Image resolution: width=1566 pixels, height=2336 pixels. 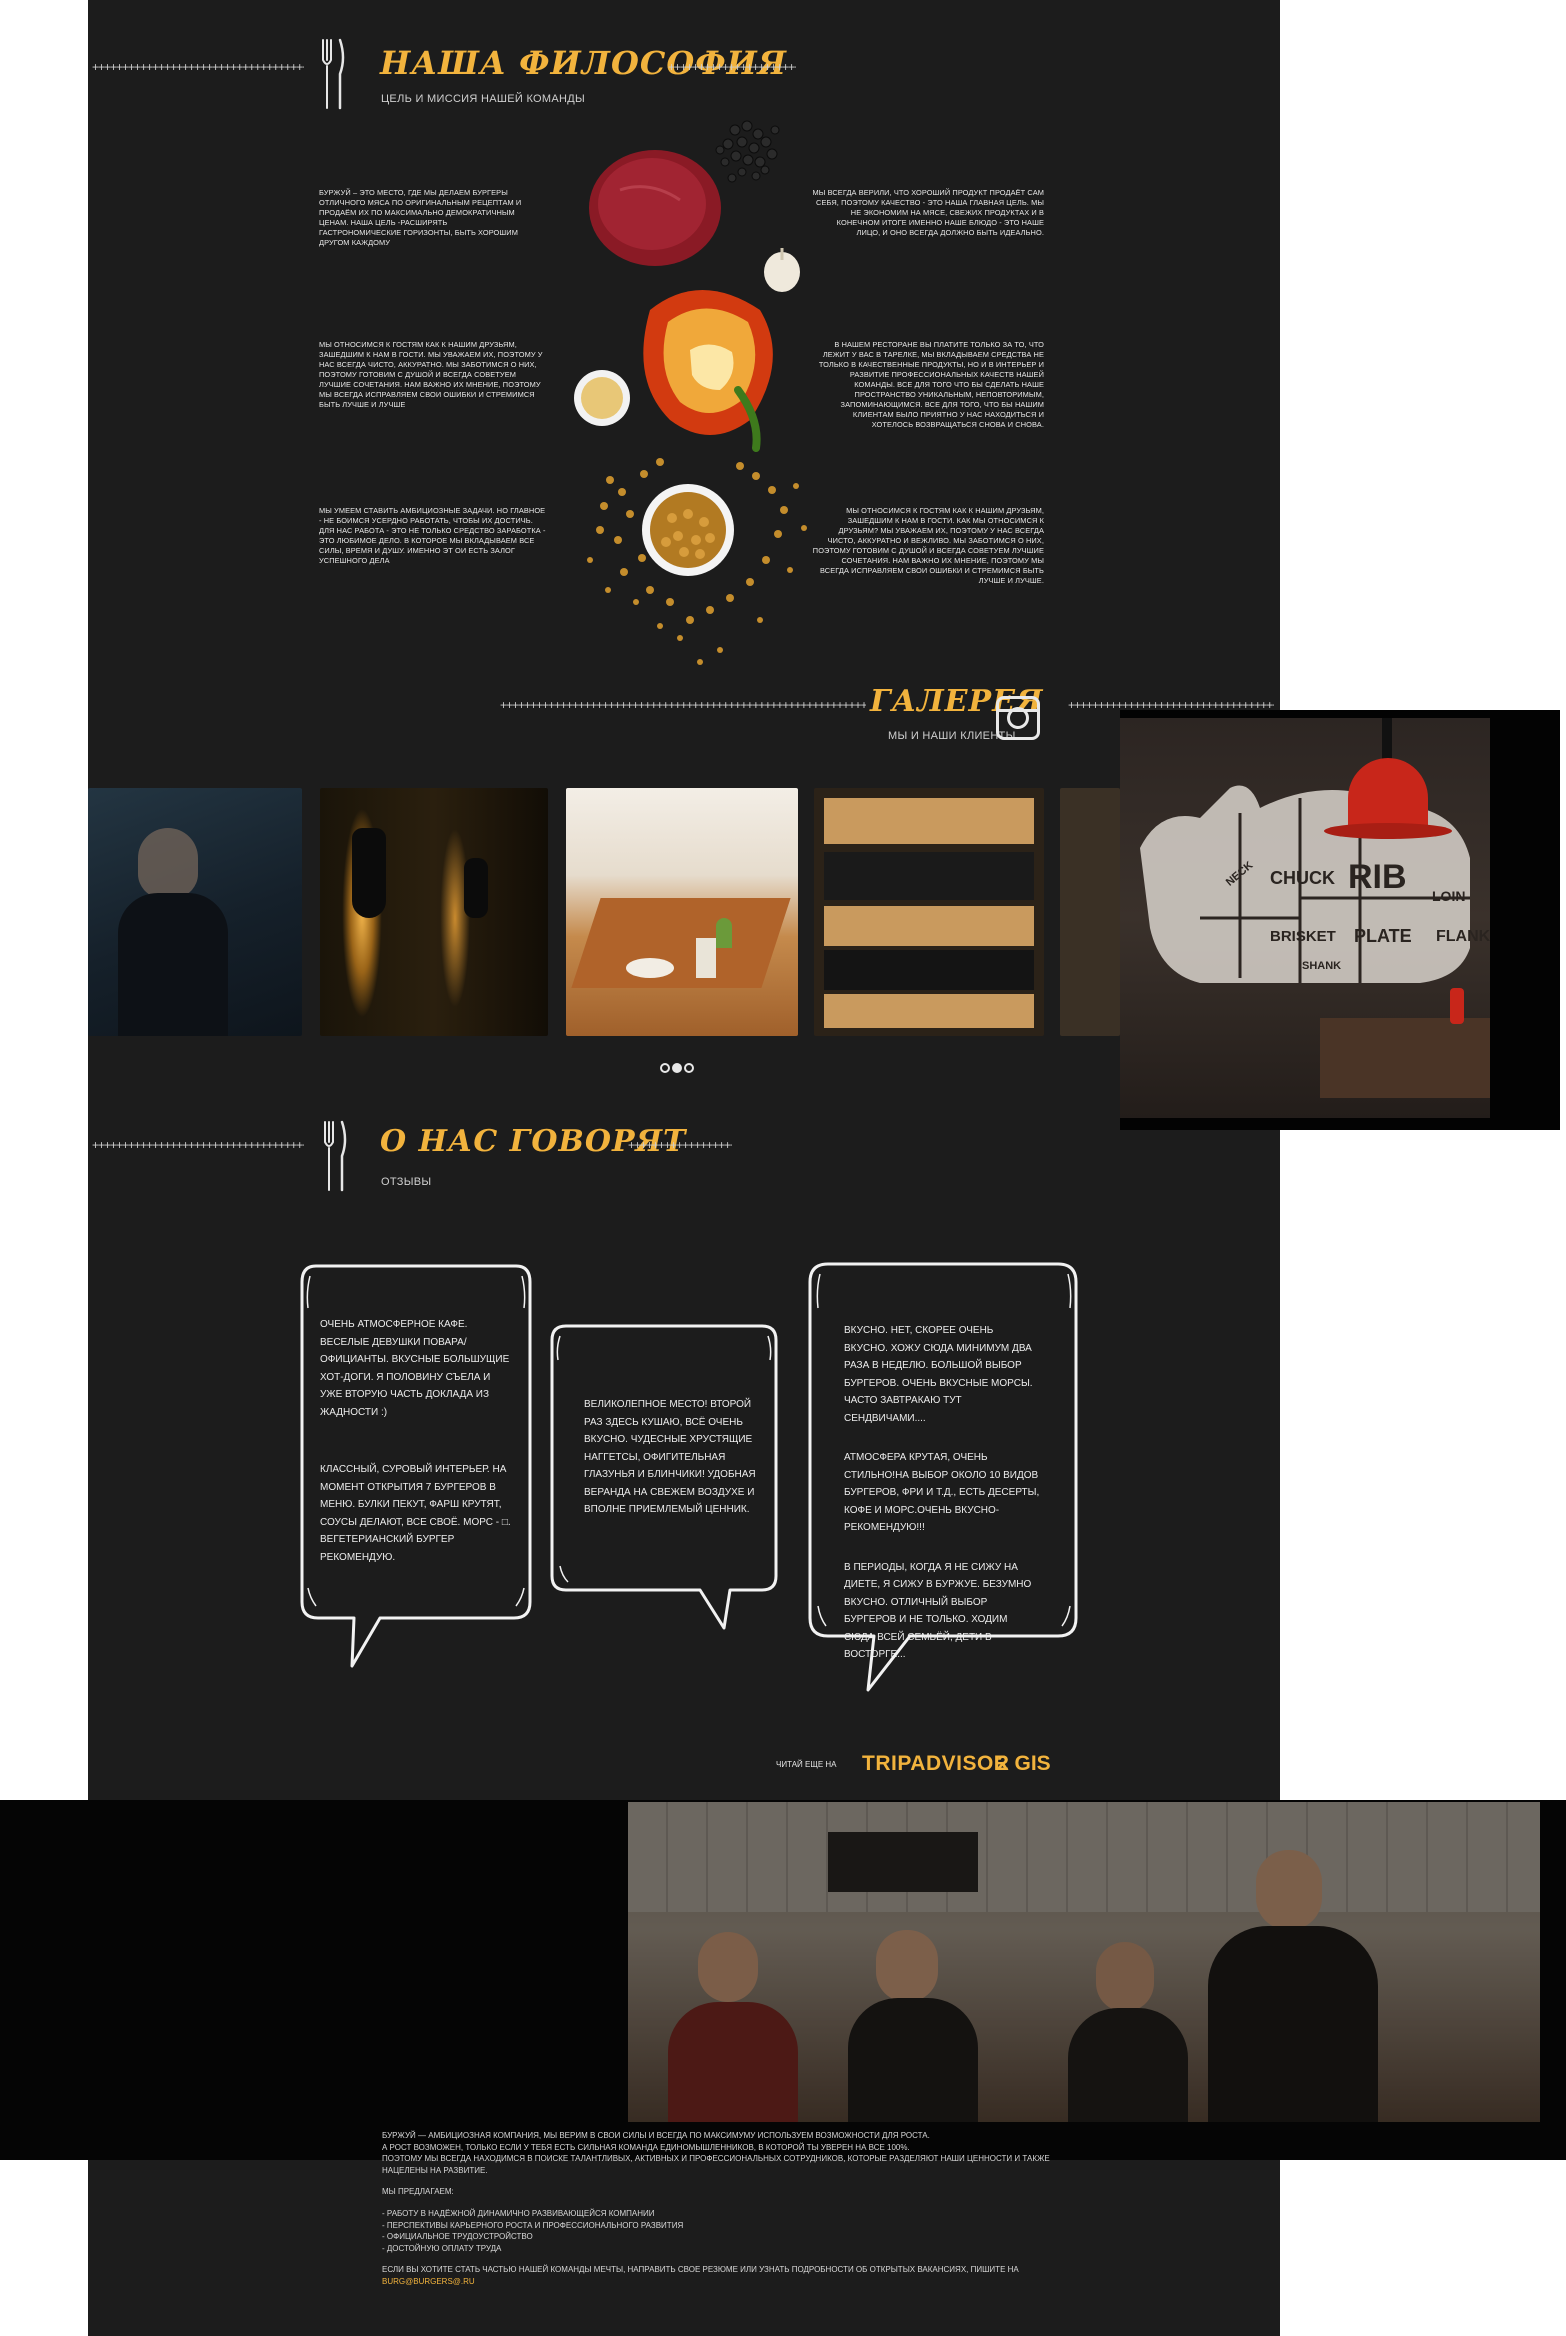 I want to click on person-head, so click(x=168, y=863).